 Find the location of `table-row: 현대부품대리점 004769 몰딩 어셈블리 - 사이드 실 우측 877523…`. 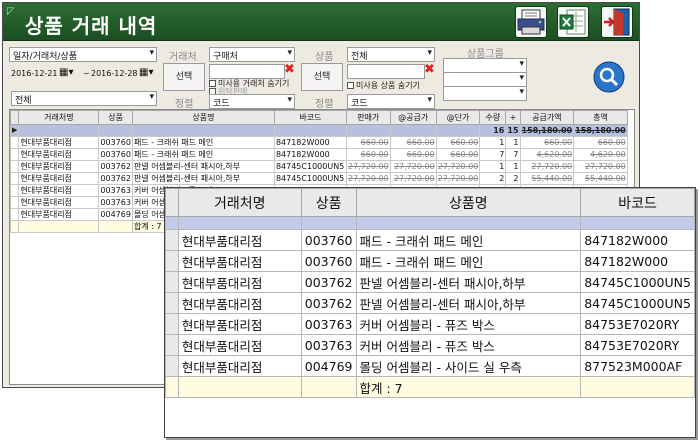

table-row: 현대부품대리점 004769 몰딩 어셈블리 - 사이드 실 우측 877523… is located at coordinates (430, 366).